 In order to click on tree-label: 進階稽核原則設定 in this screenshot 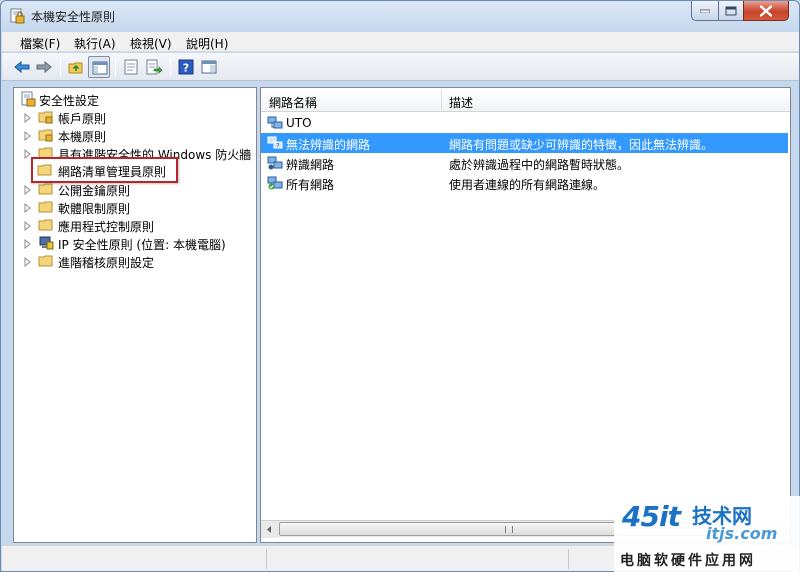, I will do `click(106, 263)`.